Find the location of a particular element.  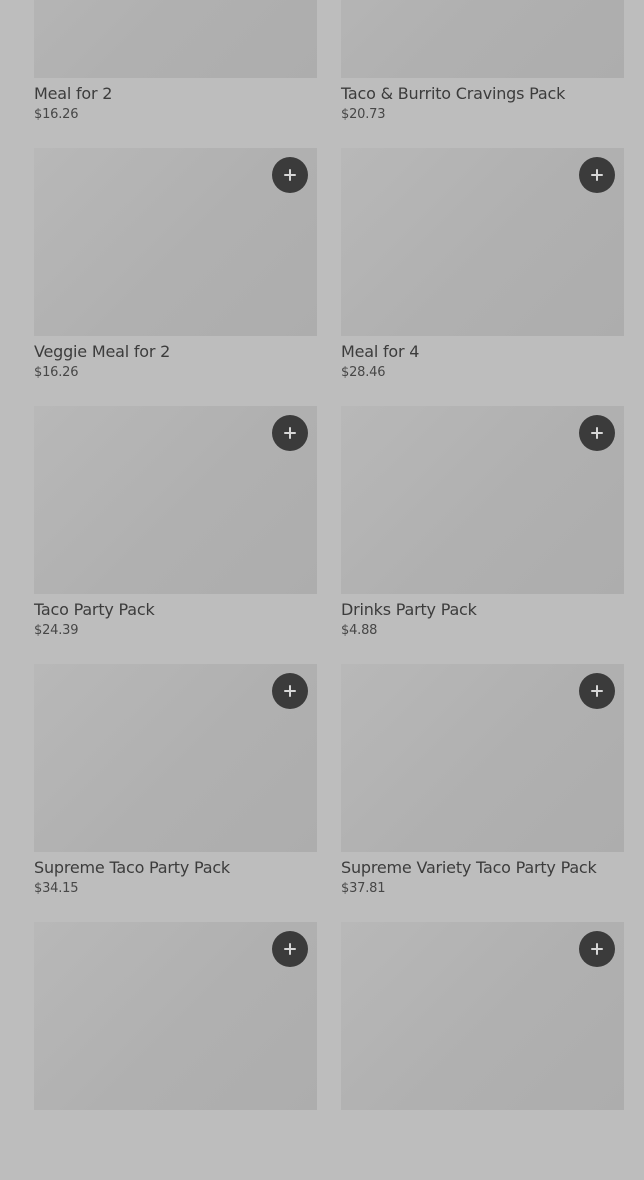

product-price: $20.73 is located at coordinates (363, 114).